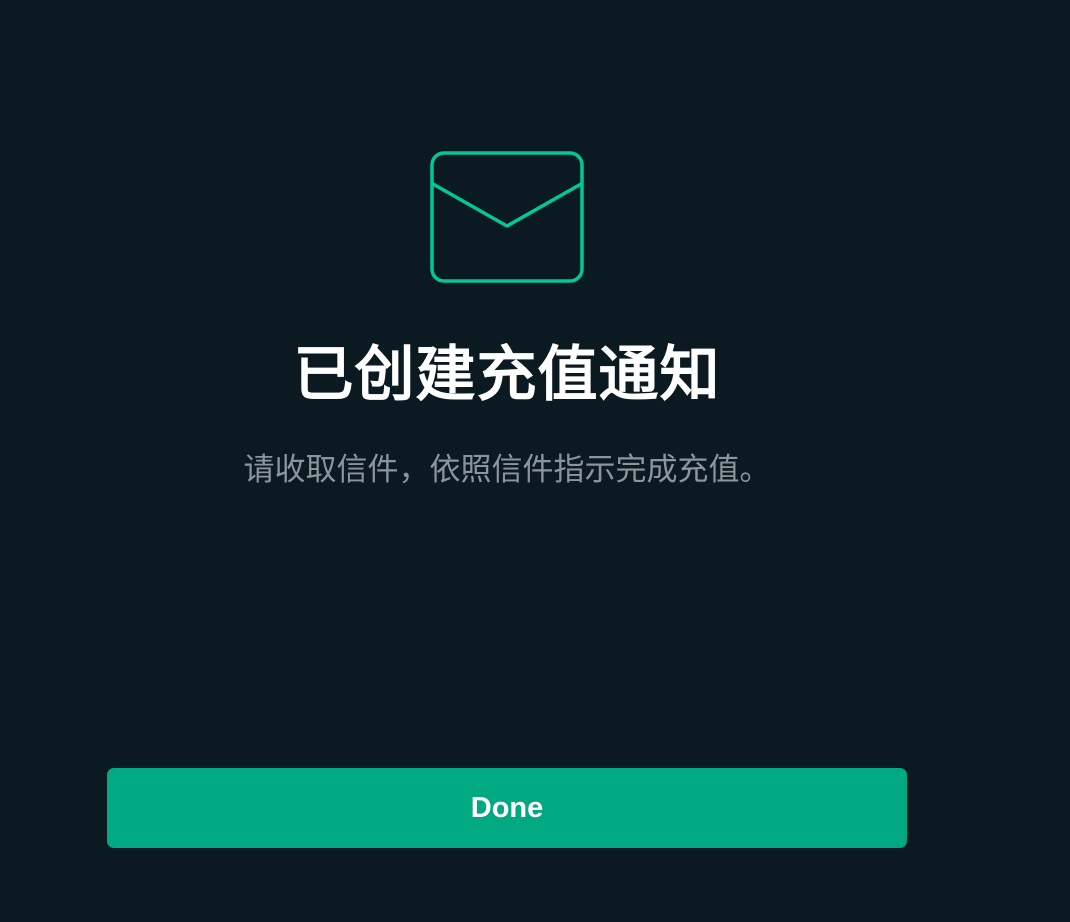  What do you see at coordinates (507, 375) in the screenshot?
I see `dialog-title: 已创建充值通知` at bounding box center [507, 375].